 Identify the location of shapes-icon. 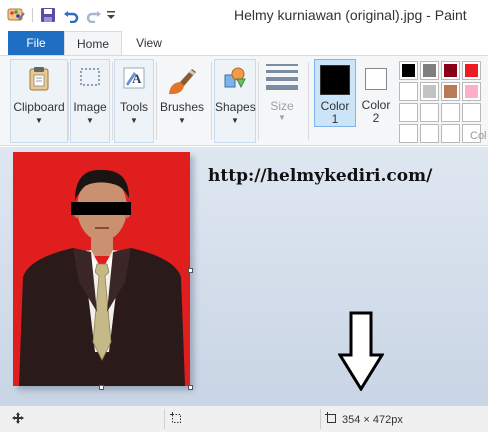
(235, 79).